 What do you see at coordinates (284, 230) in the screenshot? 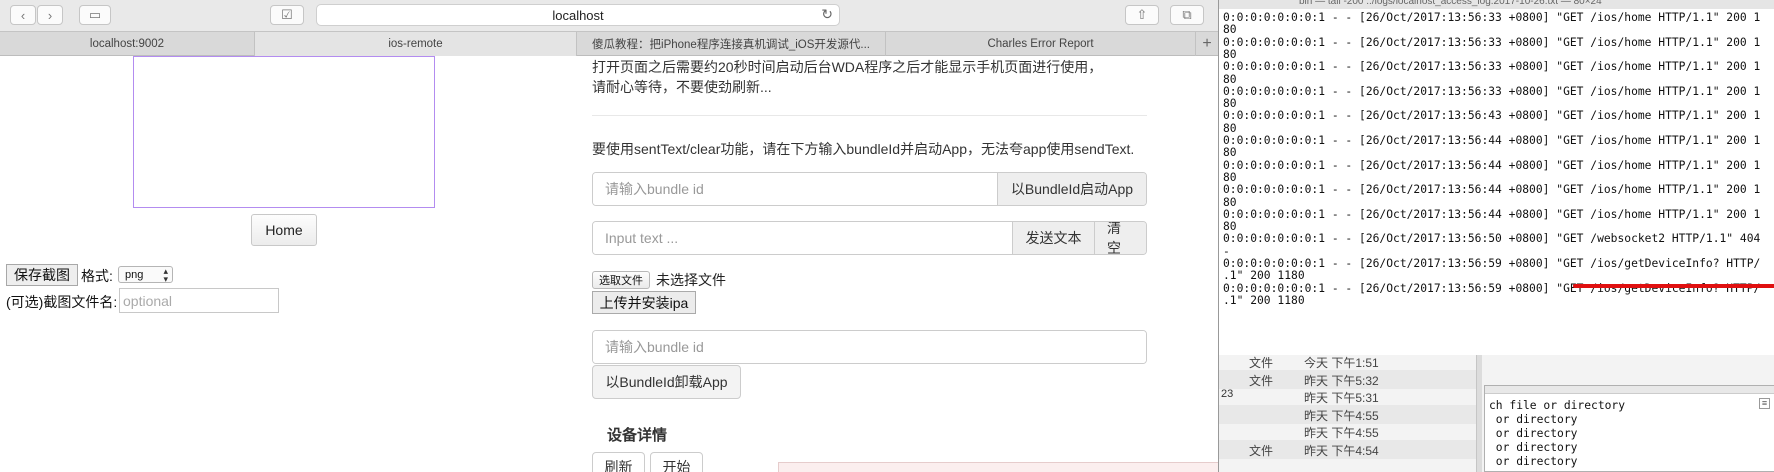
I see `home-button: Home` at bounding box center [284, 230].